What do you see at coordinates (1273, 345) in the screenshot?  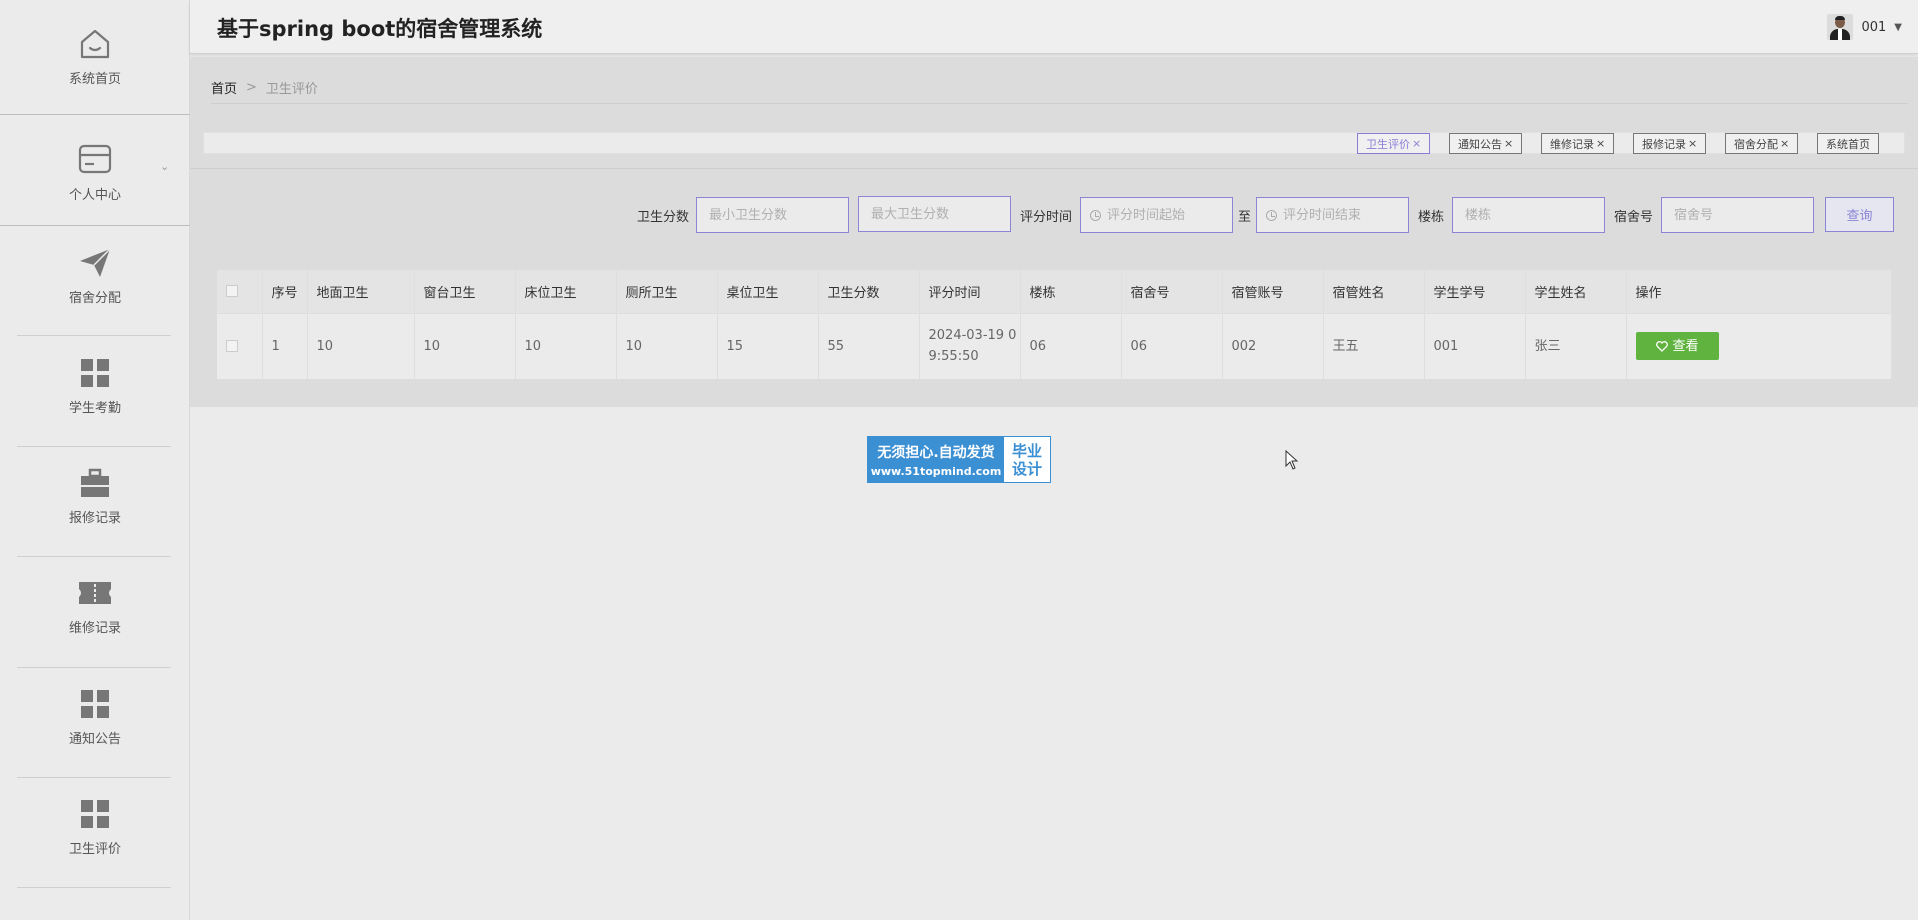 I see `cell-manager-account: 002` at bounding box center [1273, 345].